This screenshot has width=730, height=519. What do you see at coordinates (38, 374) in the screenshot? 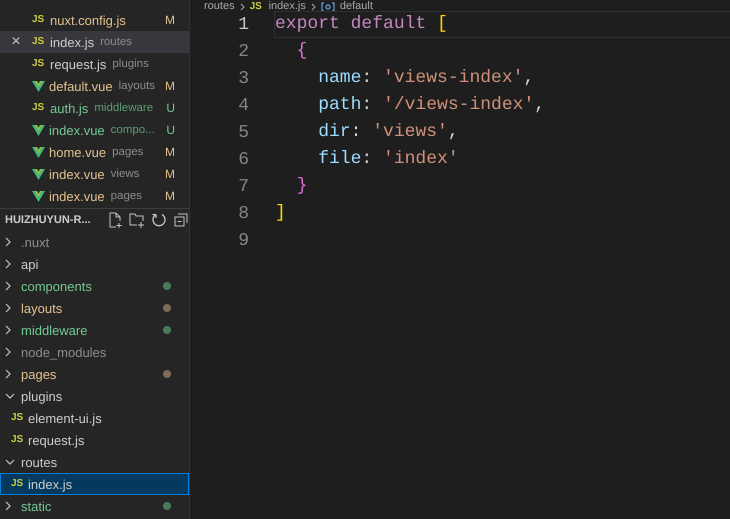
I see `folder-name: pages` at bounding box center [38, 374].